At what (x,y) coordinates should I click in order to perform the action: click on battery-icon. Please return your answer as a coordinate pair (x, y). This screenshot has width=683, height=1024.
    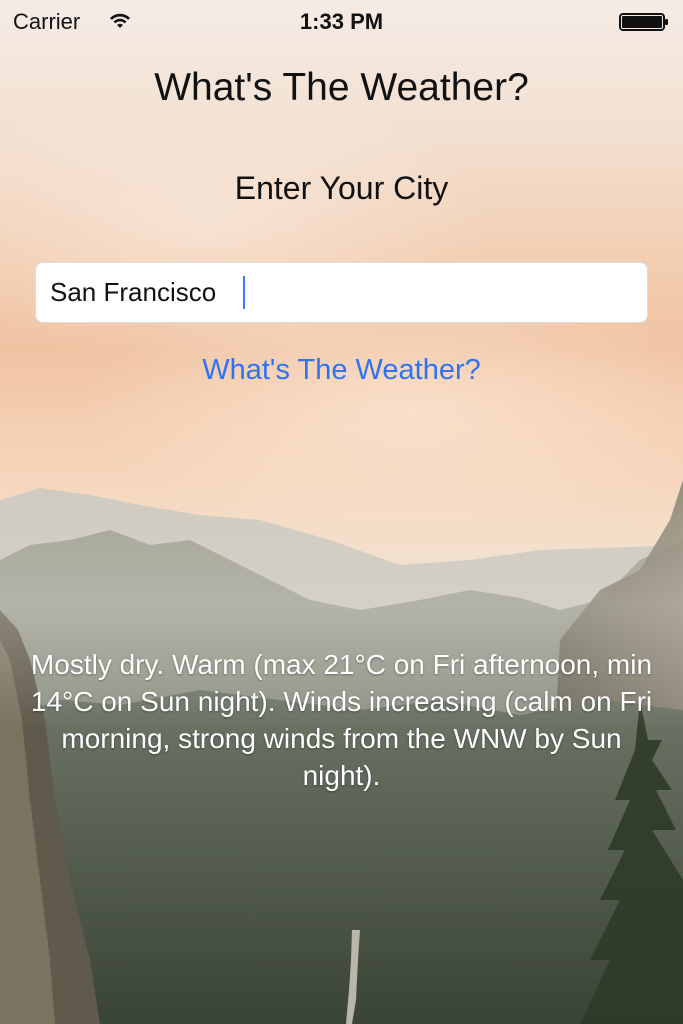
    Looking at the image, I should click on (643, 22).